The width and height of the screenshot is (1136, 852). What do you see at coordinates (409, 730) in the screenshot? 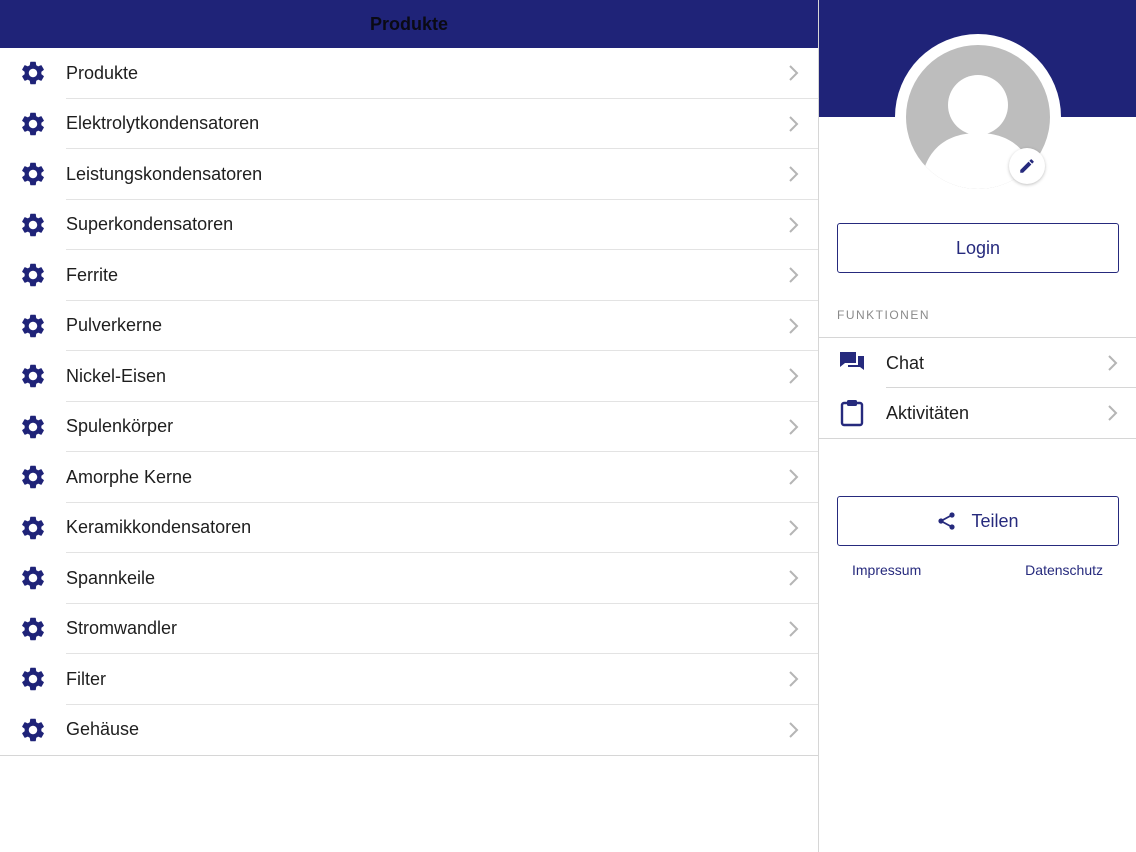
I see `list-item: Gehäuse` at bounding box center [409, 730].